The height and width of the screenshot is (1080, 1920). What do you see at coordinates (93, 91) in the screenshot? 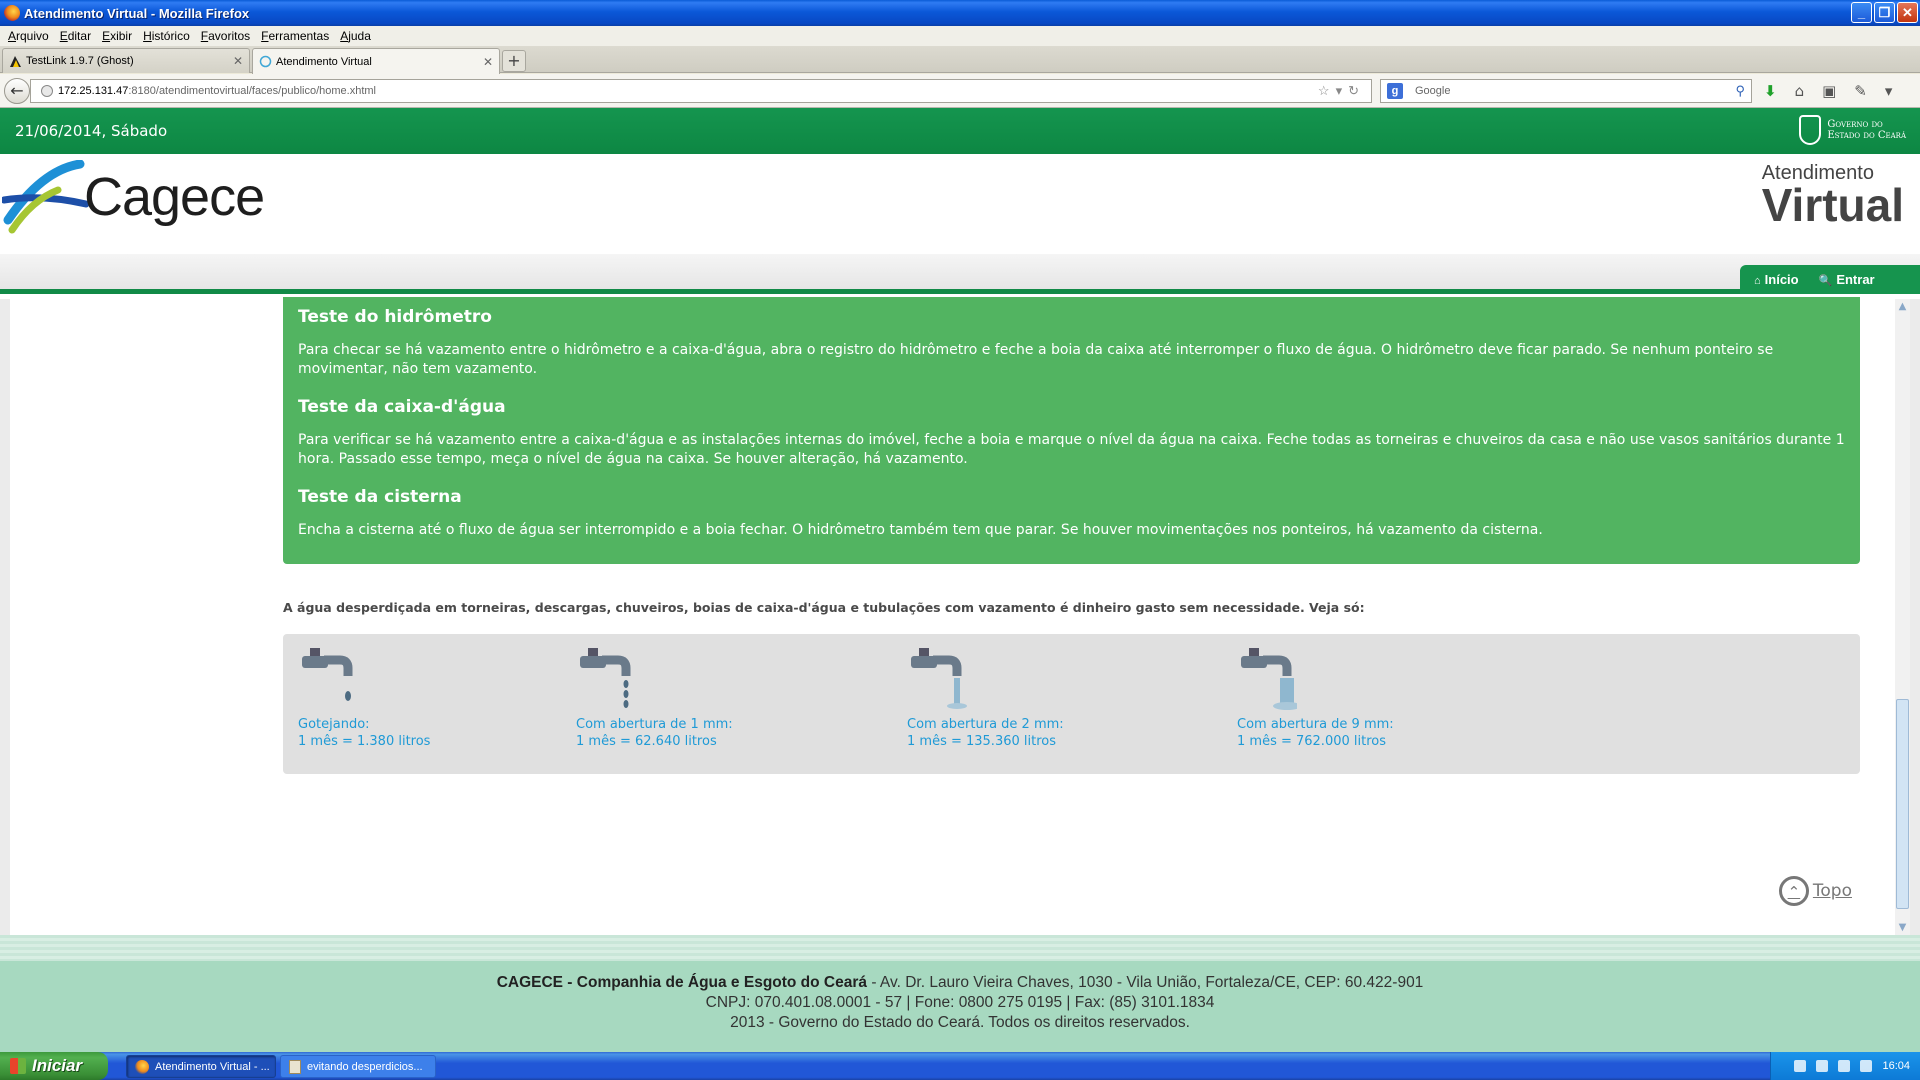
I see `url-host: 172.25.131.47` at bounding box center [93, 91].